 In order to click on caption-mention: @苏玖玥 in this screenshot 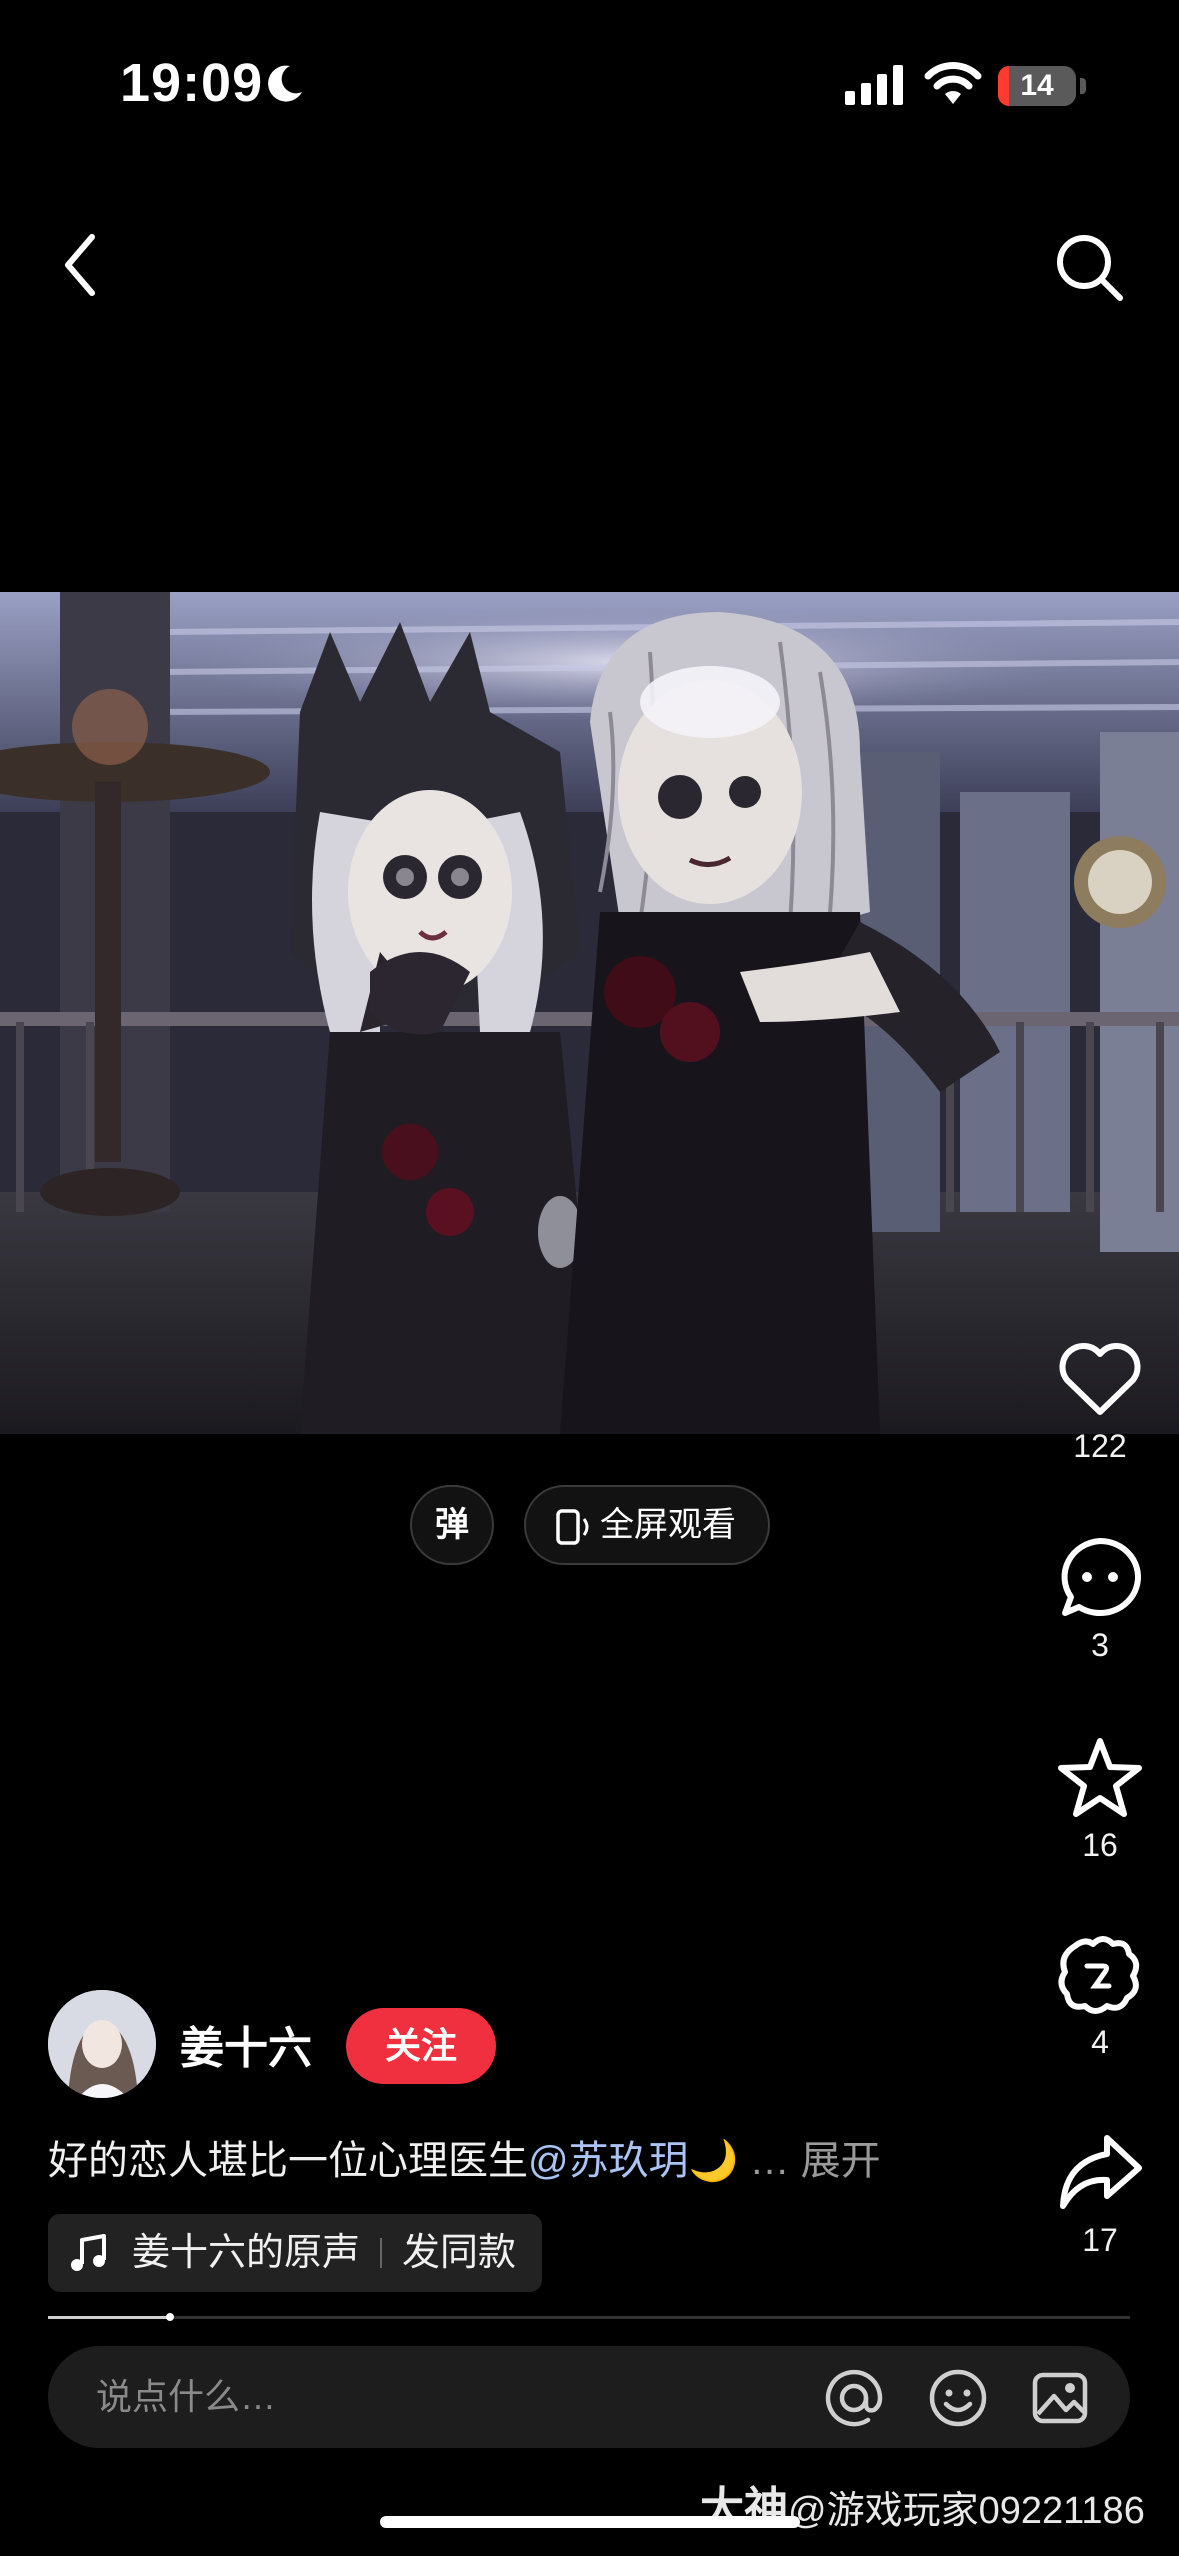, I will do `click(608, 2161)`.